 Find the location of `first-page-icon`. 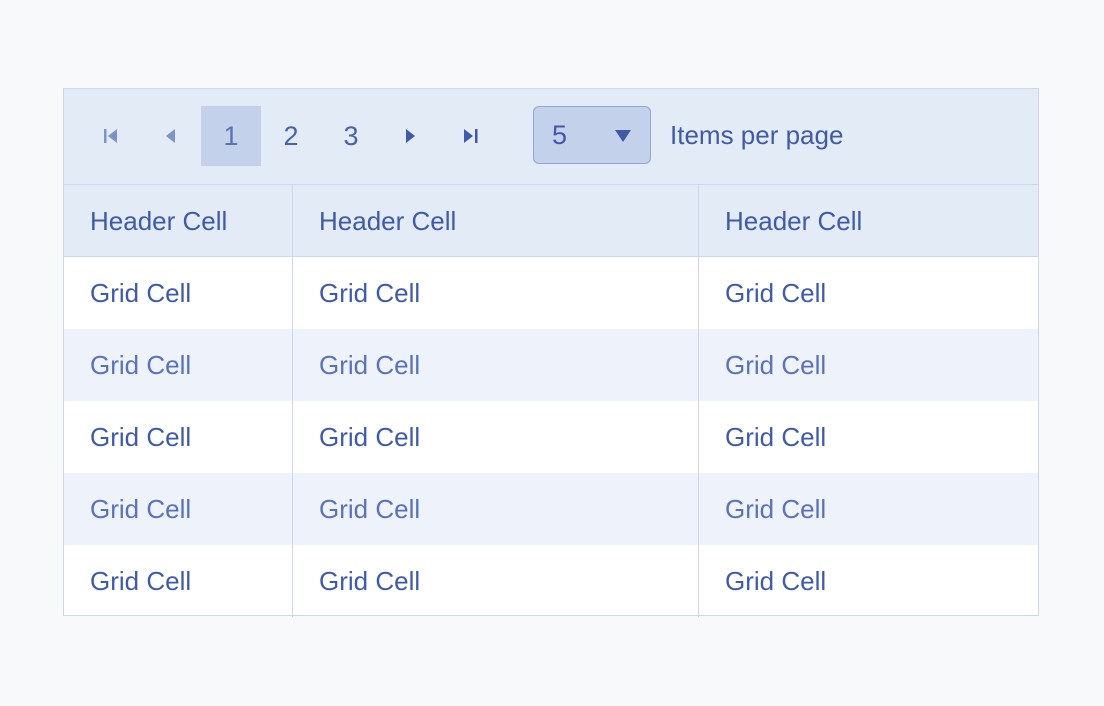

first-page-icon is located at coordinates (110, 136).